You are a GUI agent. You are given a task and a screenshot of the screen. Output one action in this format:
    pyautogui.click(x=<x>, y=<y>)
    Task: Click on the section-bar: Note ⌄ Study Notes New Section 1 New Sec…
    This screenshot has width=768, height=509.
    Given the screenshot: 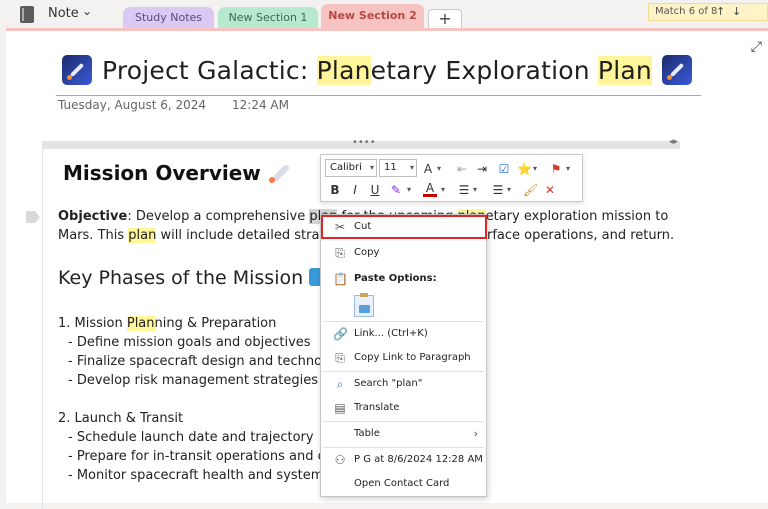 What is the action you would take?
    pyautogui.click(x=384, y=15)
    